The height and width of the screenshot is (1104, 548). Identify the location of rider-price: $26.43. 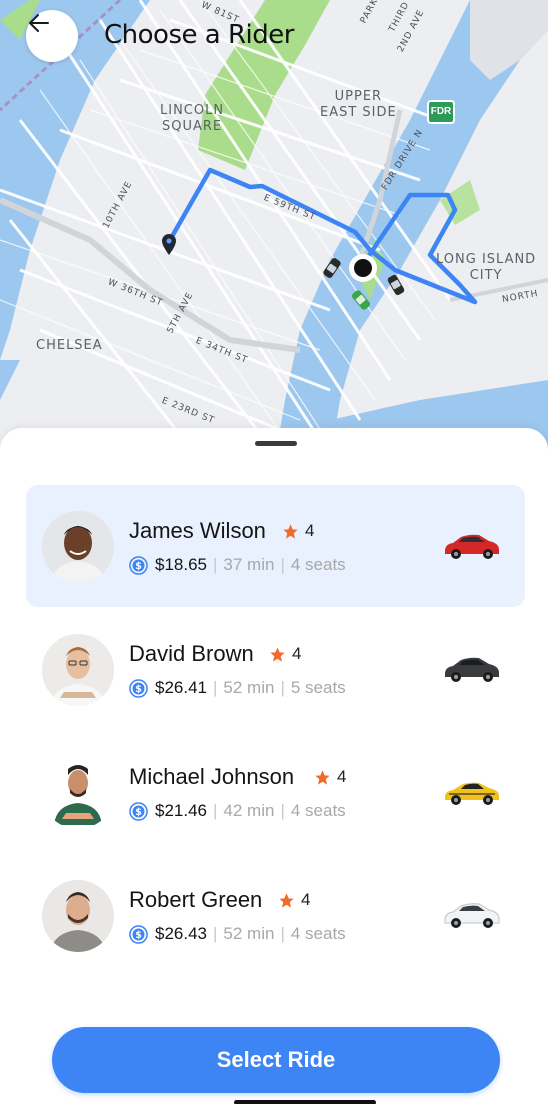
(181, 933).